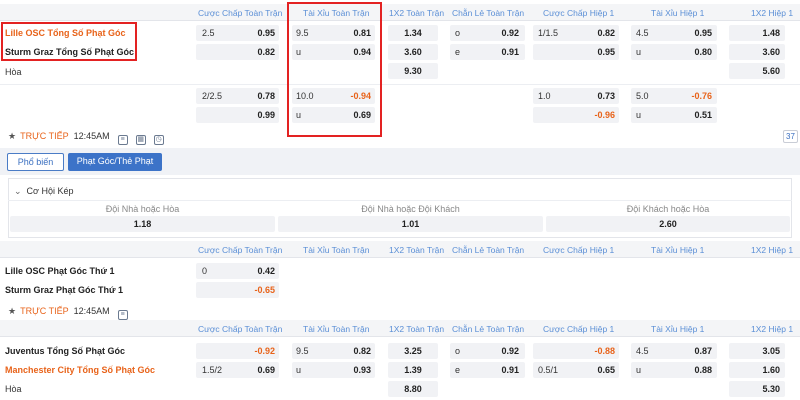 This screenshot has width=800, height=400. I want to click on row-divider, so click(400, 84).